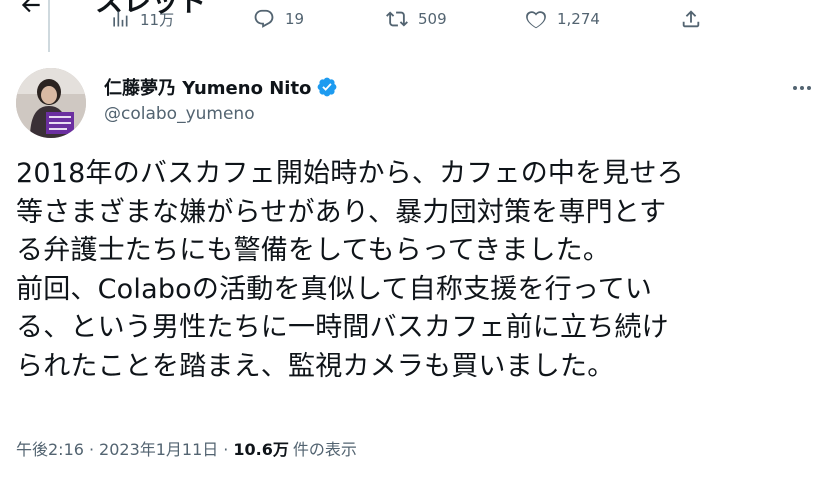 The width and height of the screenshot is (835, 490). Describe the element at coordinates (264, 18) in the screenshot. I see `reply-icon` at that location.